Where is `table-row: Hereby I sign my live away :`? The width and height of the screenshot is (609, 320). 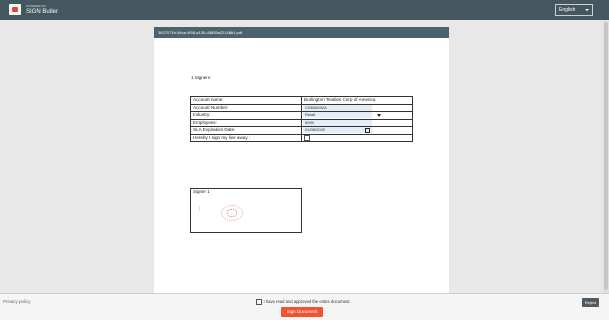 table-row: Hereby I sign my live away : is located at coordinates (301, 138).